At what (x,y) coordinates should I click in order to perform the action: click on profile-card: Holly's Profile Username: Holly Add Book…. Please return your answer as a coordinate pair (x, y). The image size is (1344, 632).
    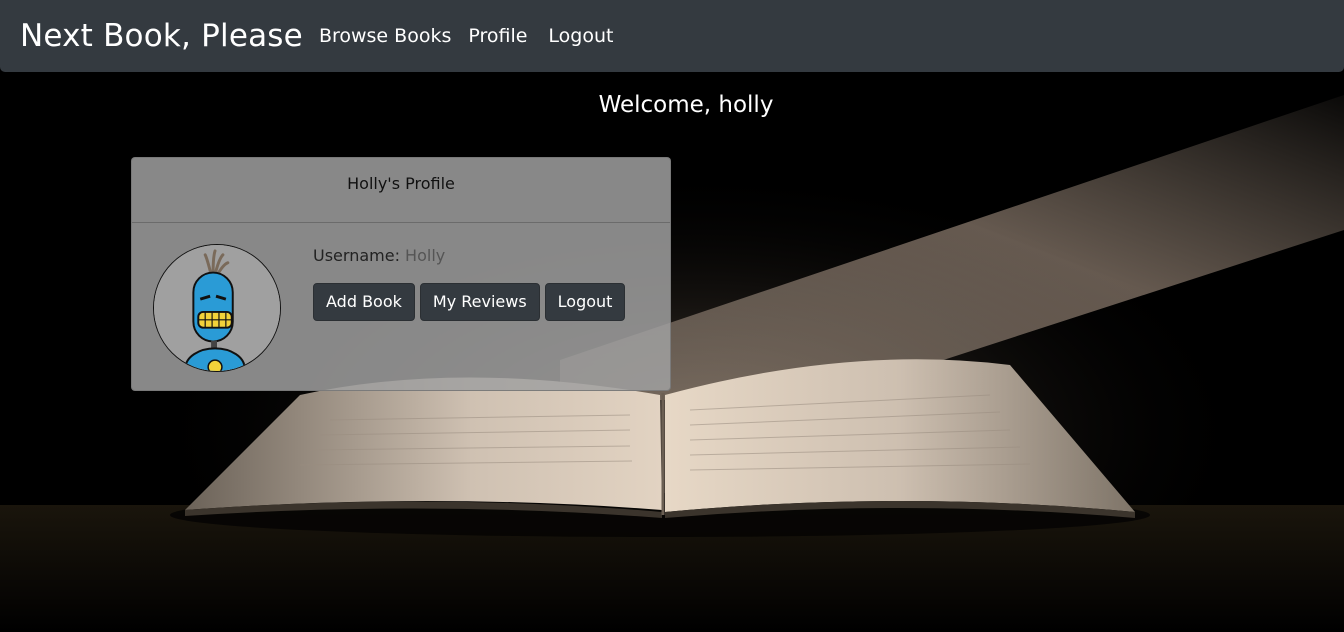
    Looking at the image, I should click on (401, 274).